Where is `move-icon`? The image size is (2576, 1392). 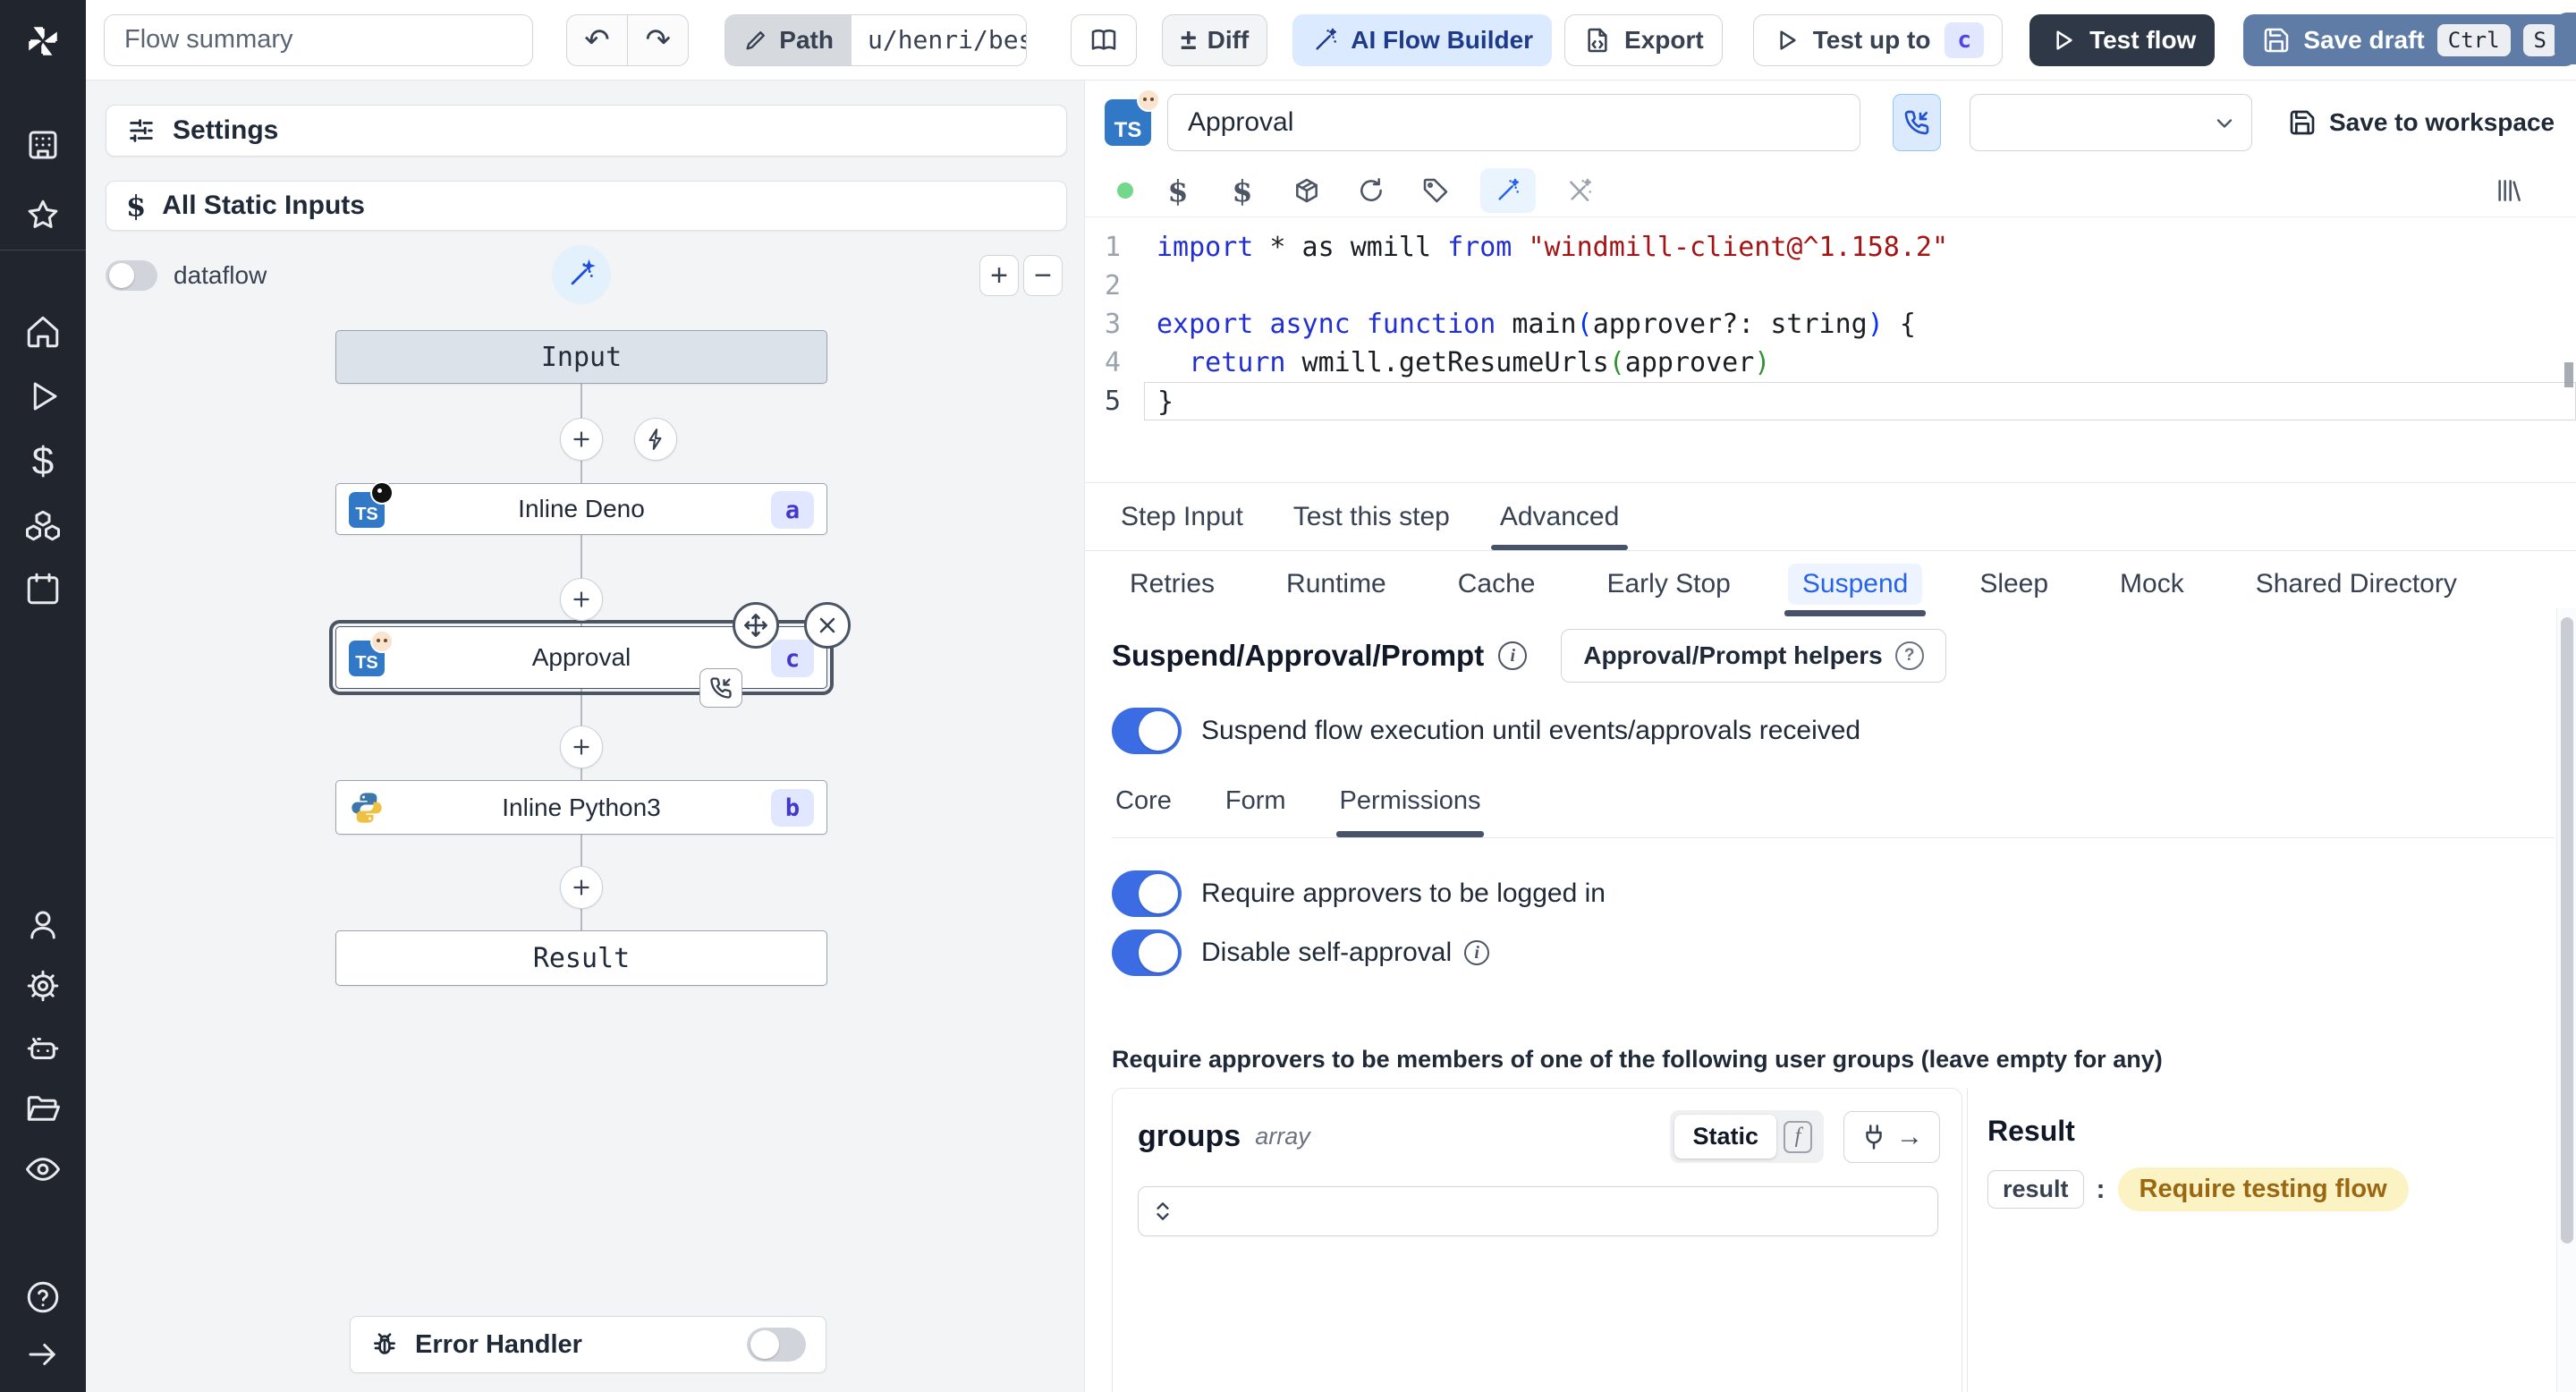 move-icon is located at coordinates (755, 625).